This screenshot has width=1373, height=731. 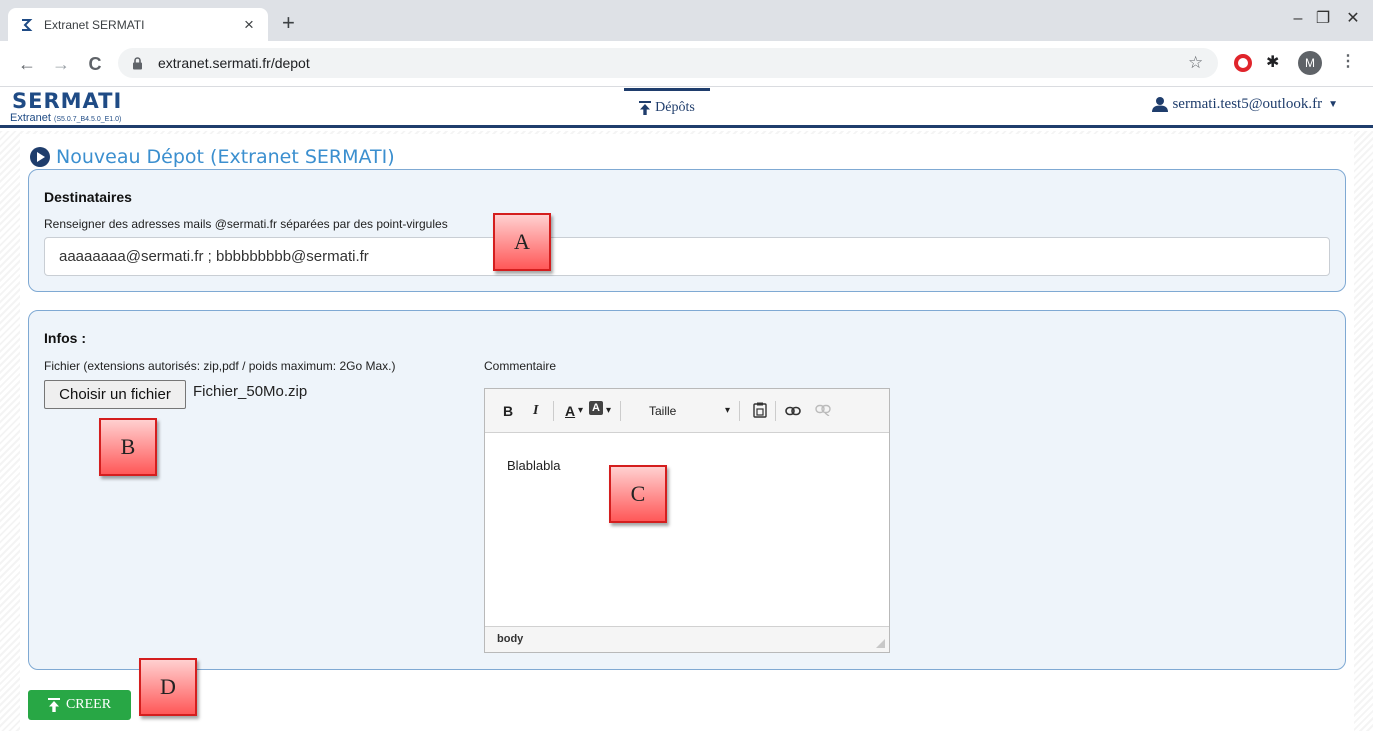 I want to click on browser-tab: Extranet SERMATI ×, so click(x=138, y=24).